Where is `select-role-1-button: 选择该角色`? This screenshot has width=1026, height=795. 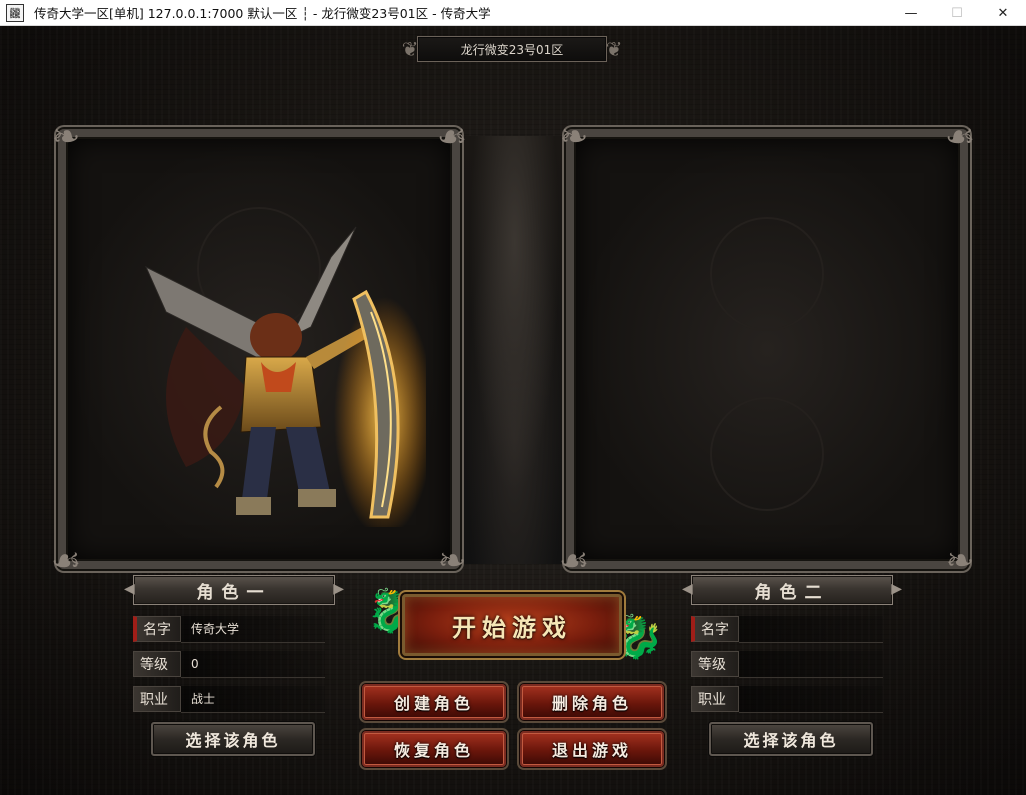 select-role-1-button: 选择该角色 is located at coordinates (233, 739).